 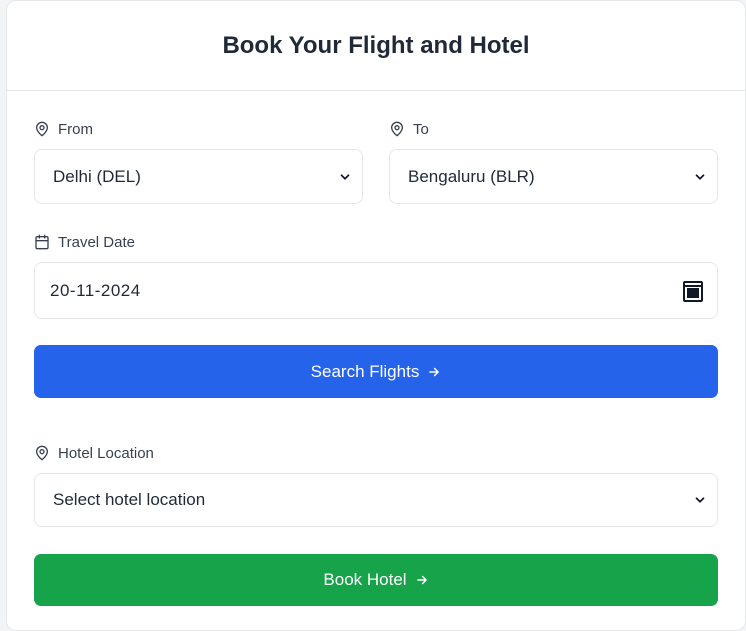 I want to click on travel-date-field: Travel Date 20-11-2024, so click(x=376, y=275).